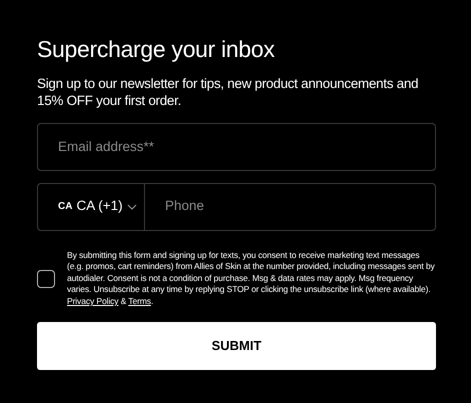 This screenshot has height=403, width=471. What do you see at coordinates (139, 301) in the screenshot?
I see `policy-link: Terms` at bounding box center [139, 301].